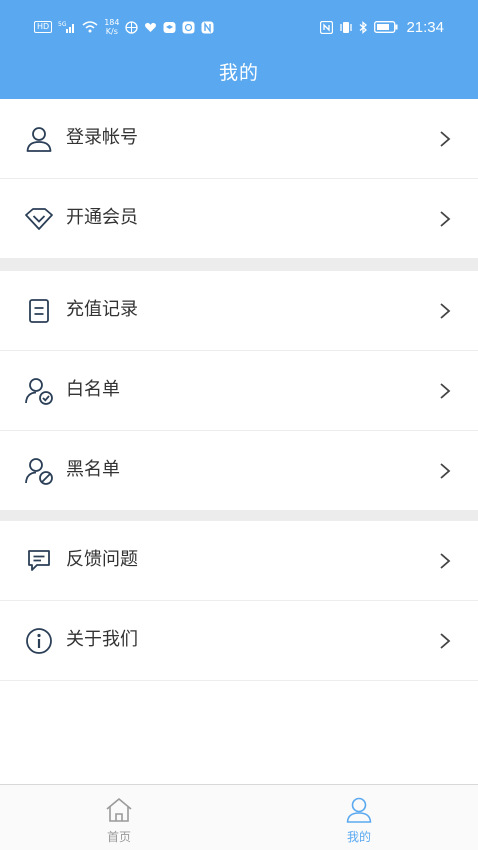  Describe the element at coordinates (239, 311) in the screenshot. I see `menu-item-recharge-history: 充值记录` at that location.